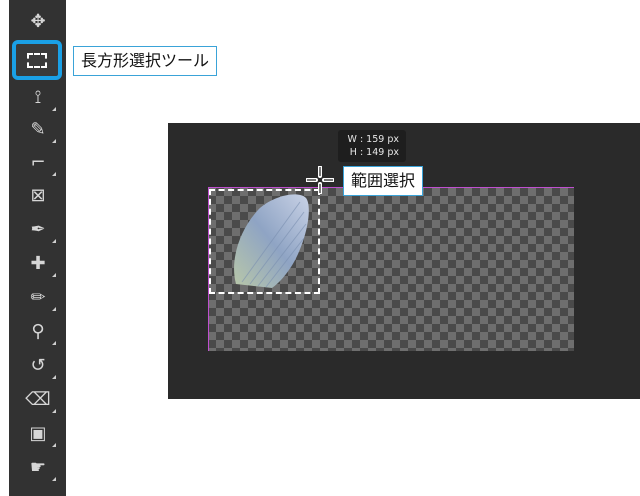  I want to click on rectangular-marquee-icon, so click(37, 60).